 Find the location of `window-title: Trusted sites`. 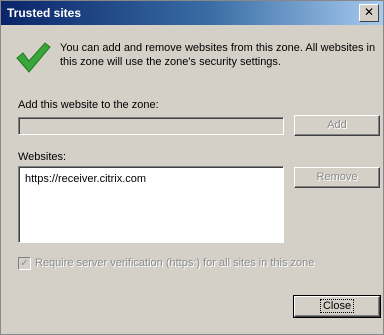

window-title: Trusted sites is located at coordinates (44, 13).